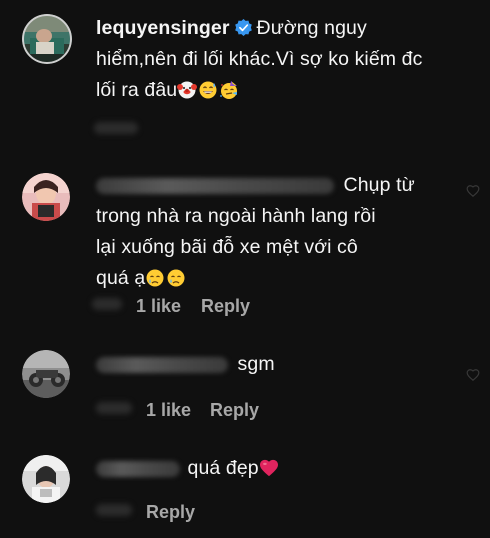 This screenshot has height=538, width=490. I want to click on comment-line: lequyensinger Đường nguy, so click(286, 28).